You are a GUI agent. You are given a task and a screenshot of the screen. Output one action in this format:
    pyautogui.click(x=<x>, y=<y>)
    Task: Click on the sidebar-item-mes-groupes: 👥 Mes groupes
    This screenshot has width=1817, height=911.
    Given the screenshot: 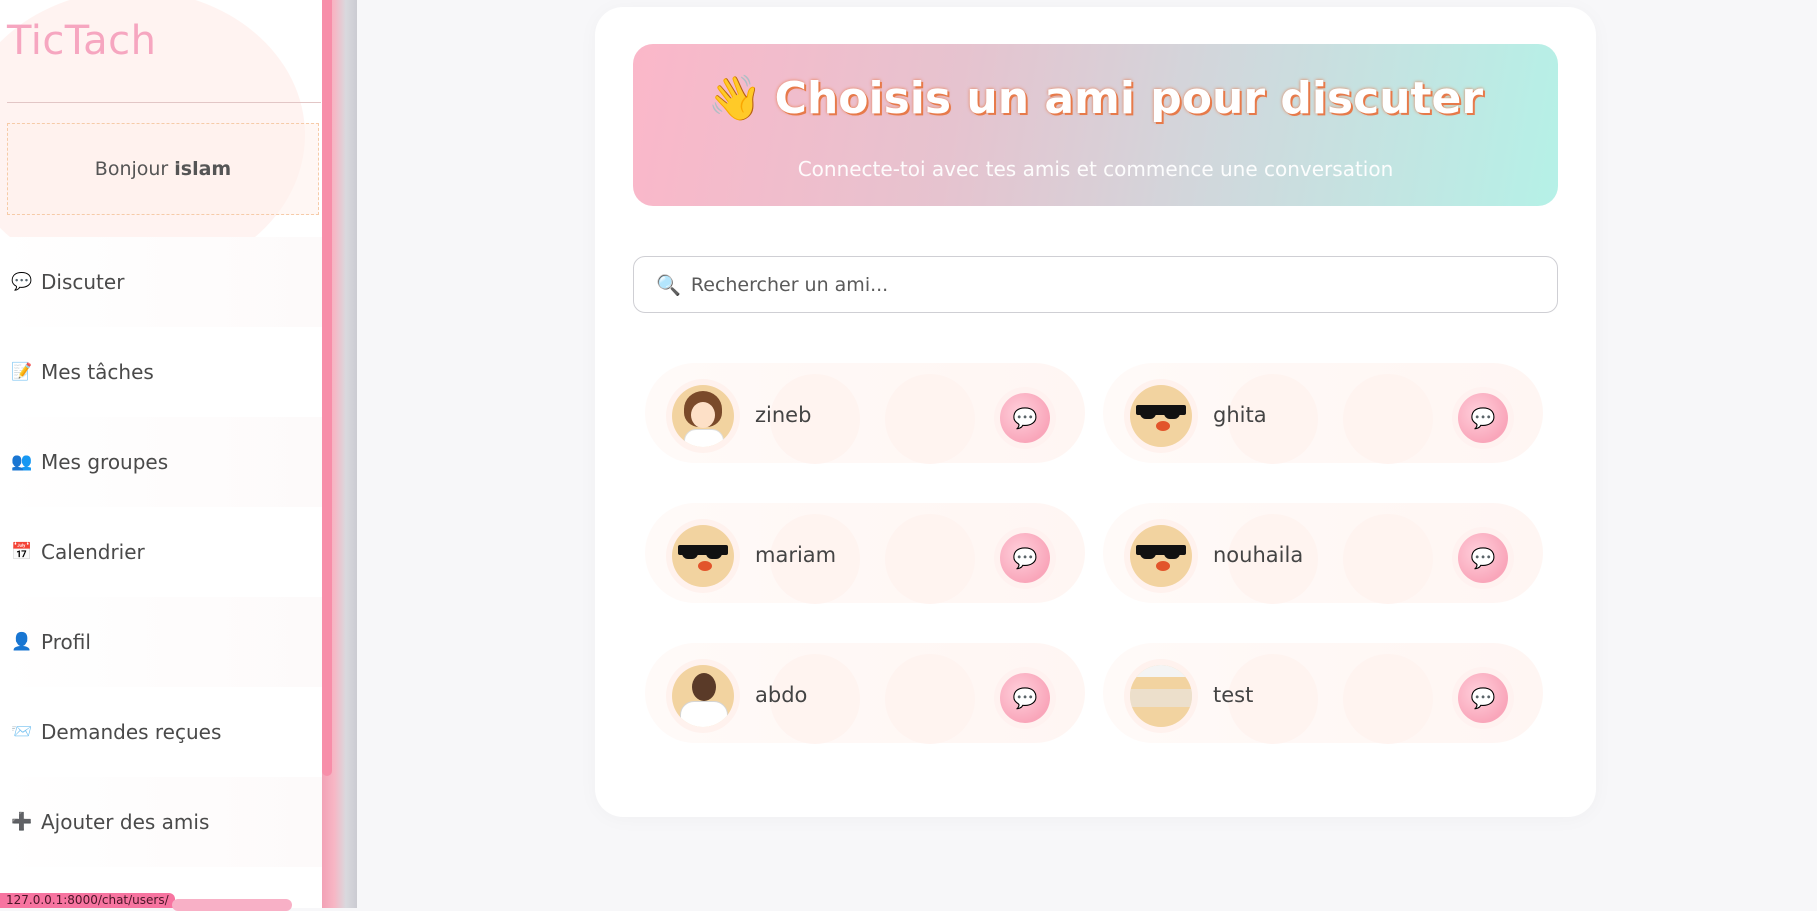 What is the action you would take?
    pyautogui.click(x=161, y=462)
    